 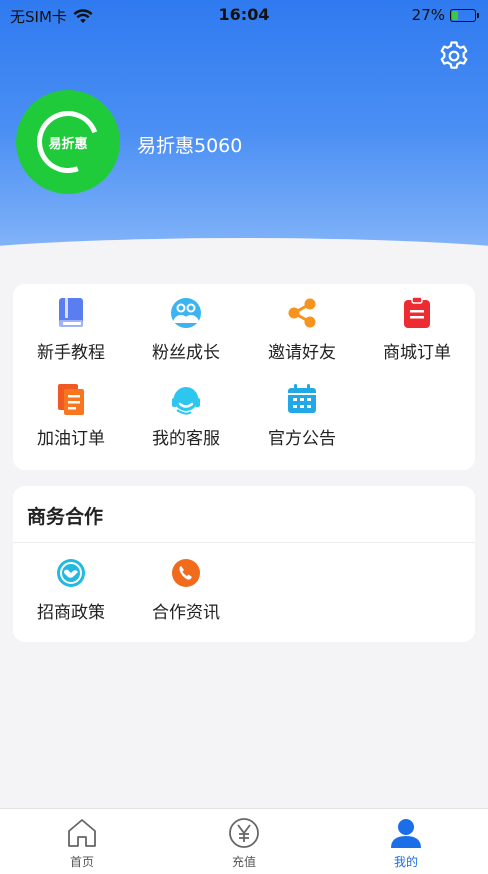 What do you see at coordinates (417, 353) in the screenshot?
I see `menu-item-label: 商城订单` at bounding box center [417, 353].